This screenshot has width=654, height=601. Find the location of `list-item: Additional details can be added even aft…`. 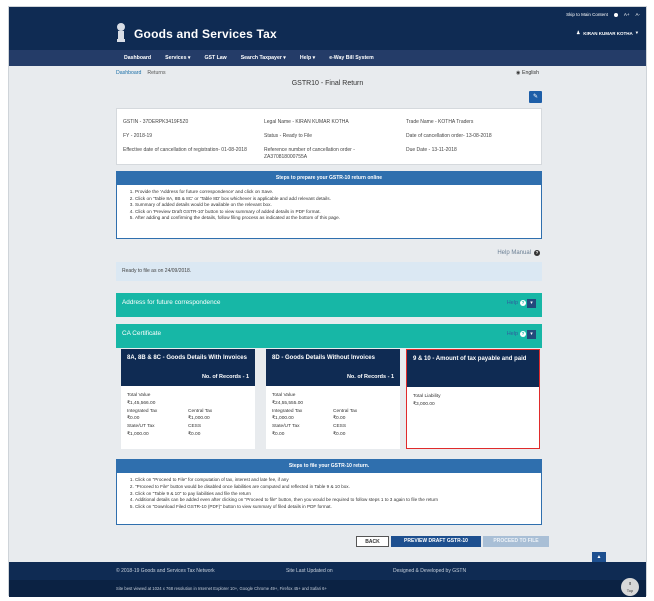

list-item: Additional details can be added even aft… is located at coordinates (338, 500).